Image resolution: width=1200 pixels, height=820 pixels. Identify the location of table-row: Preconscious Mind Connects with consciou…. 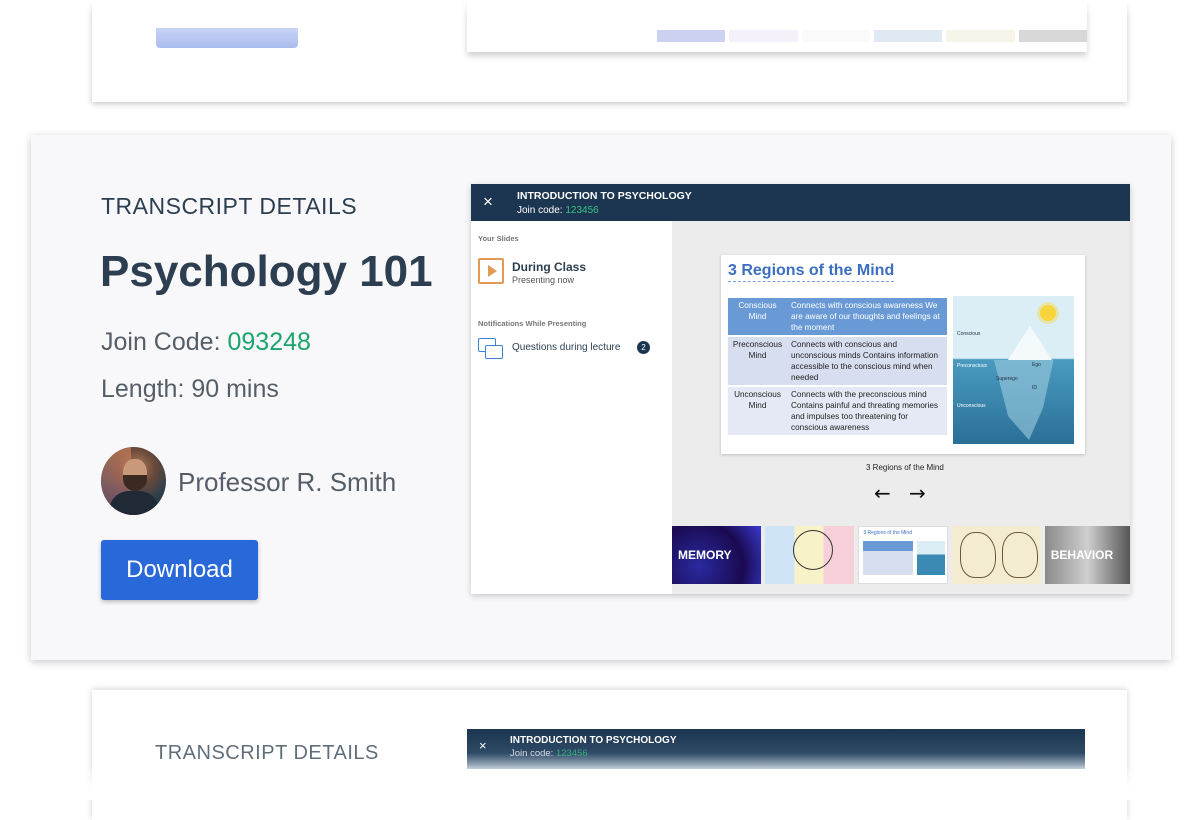
(837, 361).